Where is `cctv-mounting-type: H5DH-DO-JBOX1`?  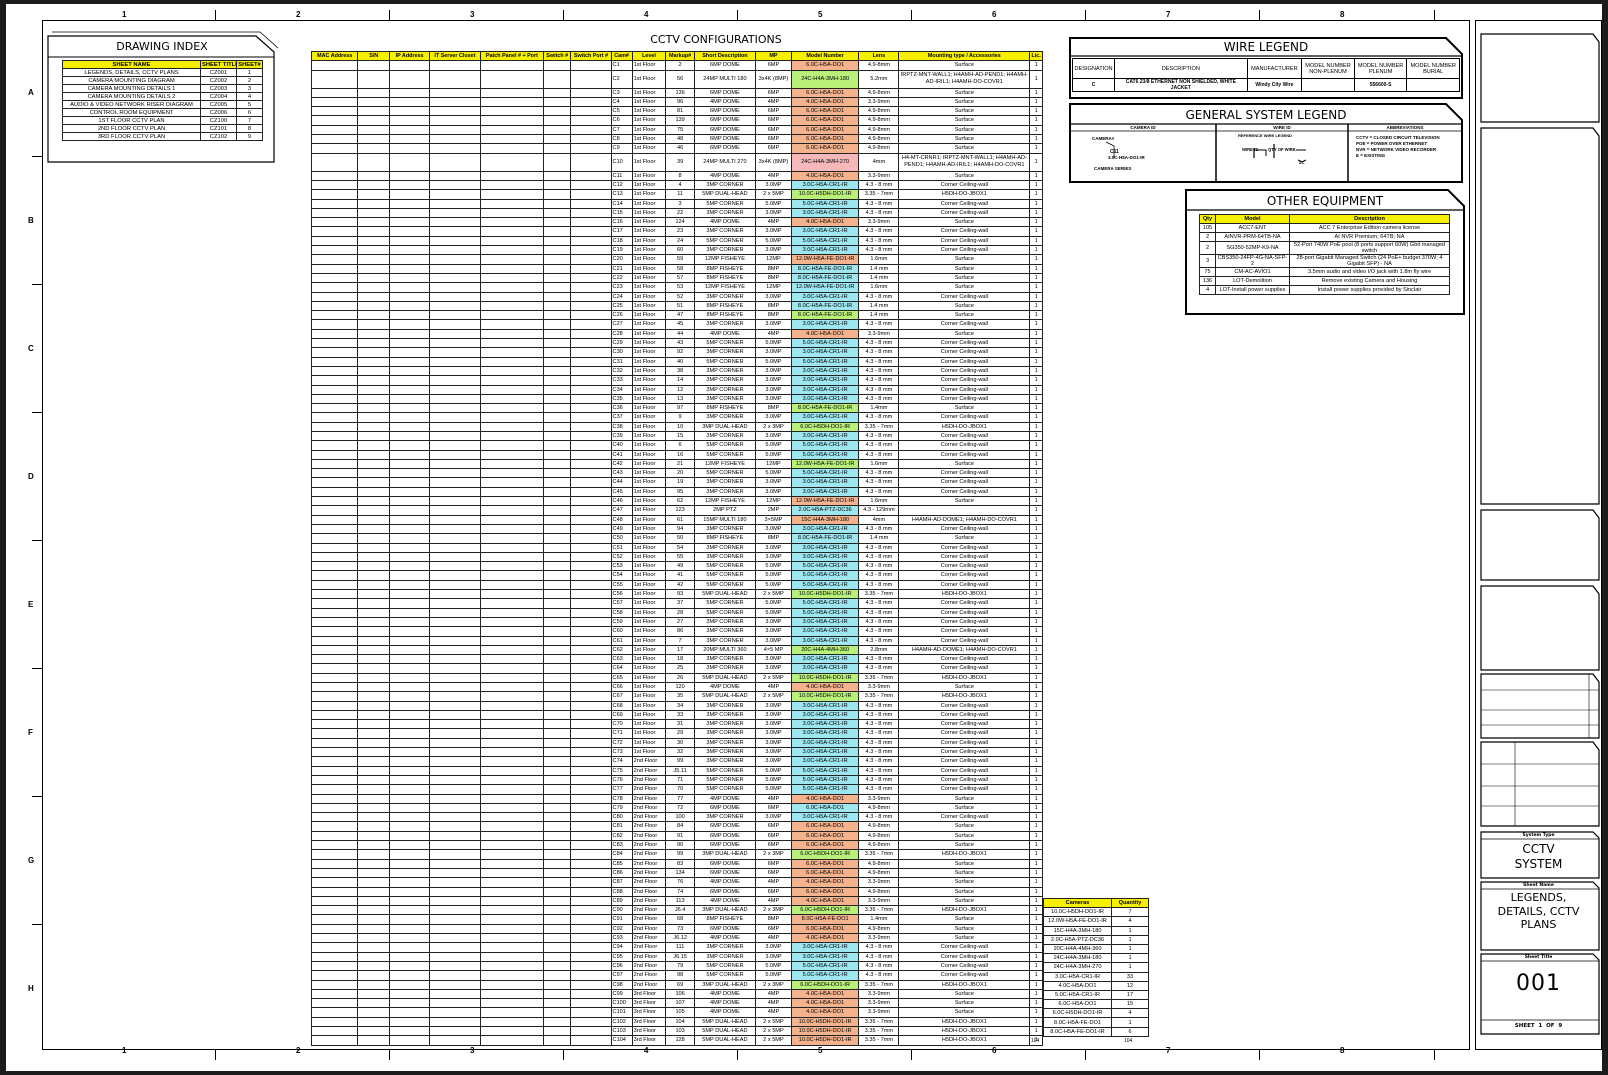 cctv-mounting-type: H5DH-DO-JBOX1 is located at coordinates (964, 194).